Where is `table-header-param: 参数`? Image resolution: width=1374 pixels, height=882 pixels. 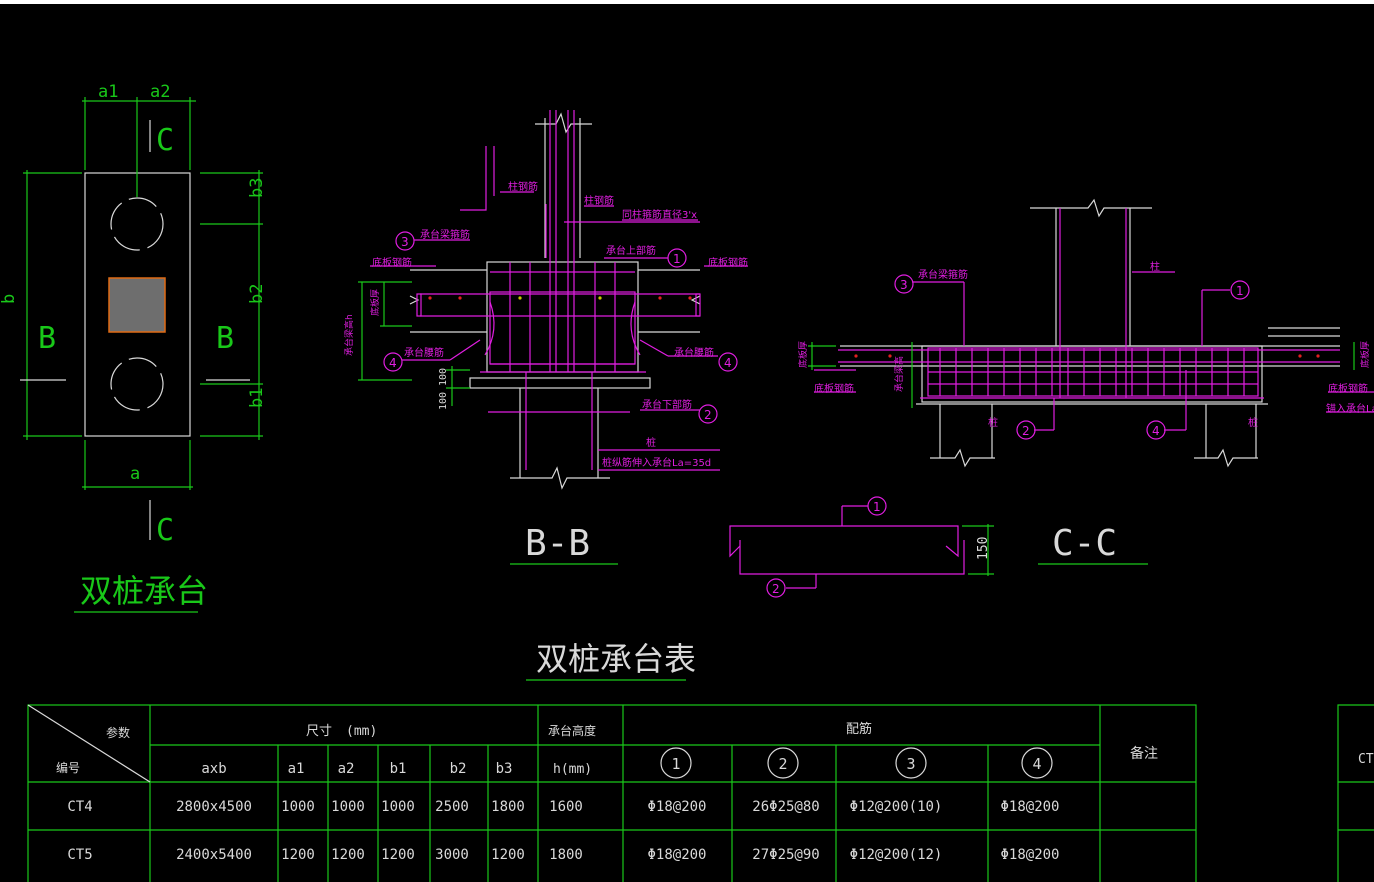 table-header-param: 参数 is located at coordinates (118, 732).